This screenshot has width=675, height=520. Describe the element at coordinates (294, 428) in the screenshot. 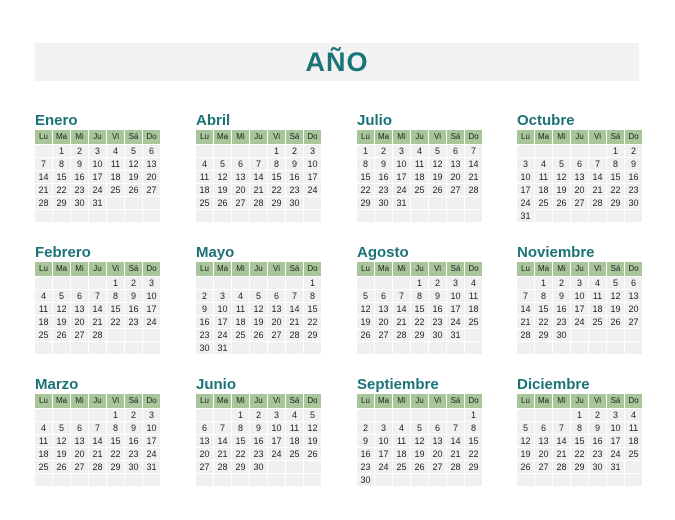

I see `day-cell: 11` at that location.